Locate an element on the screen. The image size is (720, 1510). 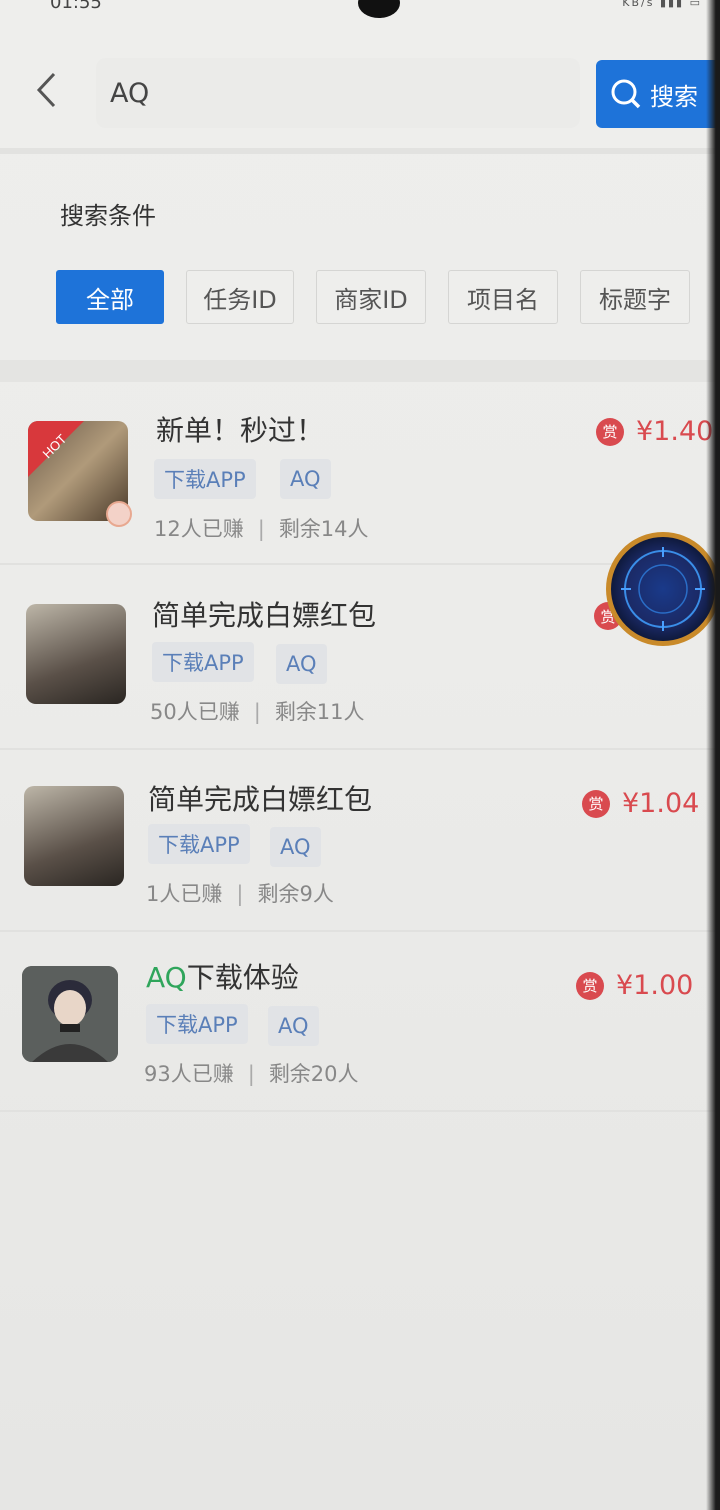
conditions-title: 搜索条件 is located at coordinates (108, 216).